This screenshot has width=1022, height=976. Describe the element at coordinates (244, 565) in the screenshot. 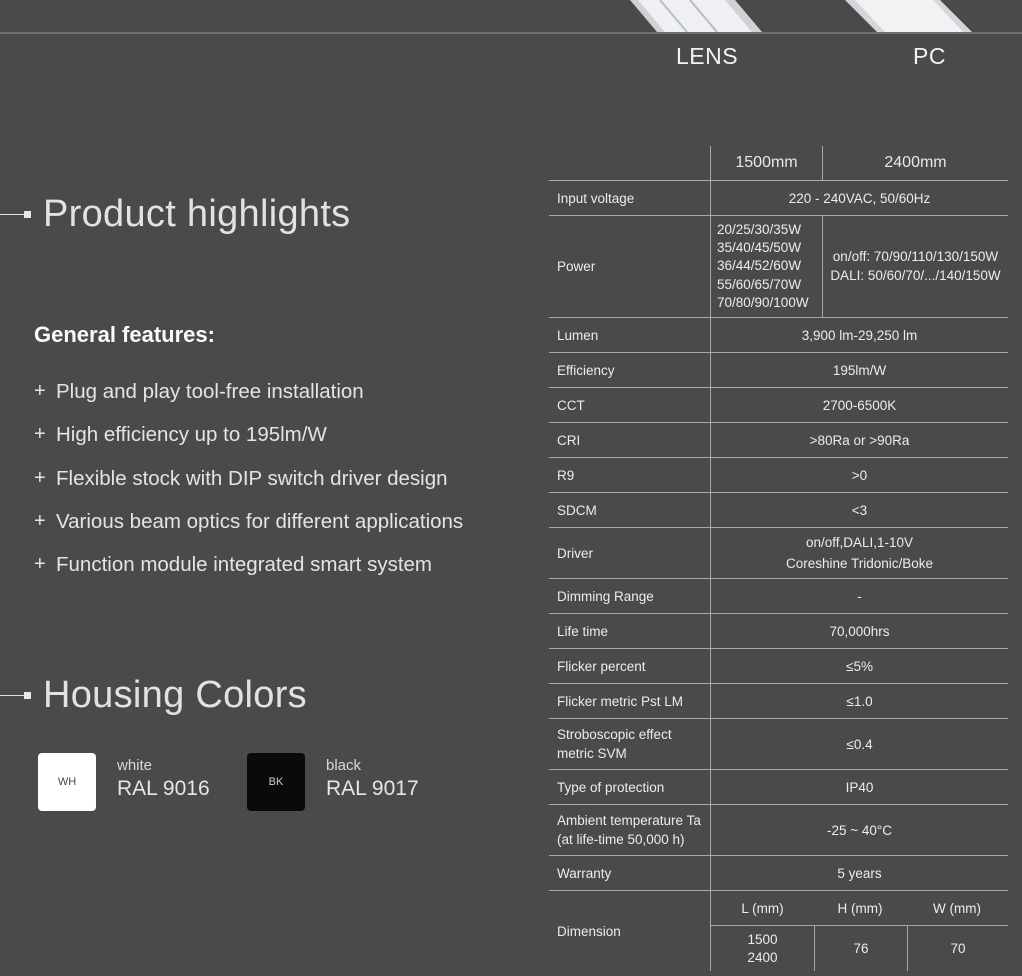

I see `feature-text: Function module integrated smart system` at that location.